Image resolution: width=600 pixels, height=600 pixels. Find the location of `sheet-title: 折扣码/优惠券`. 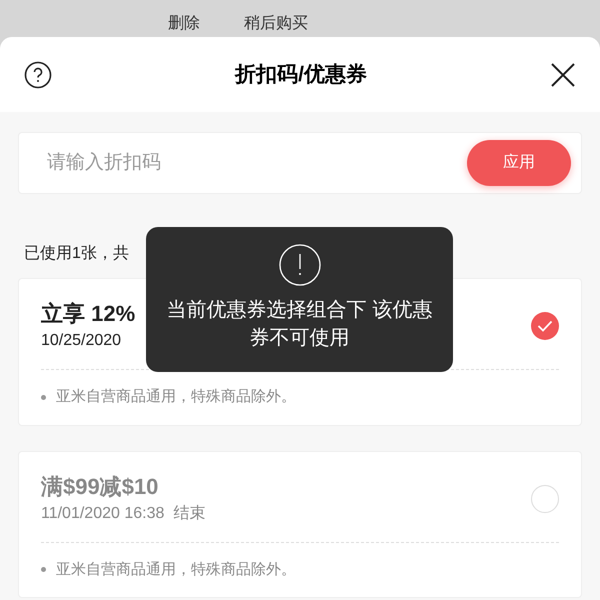

sheet-title: 折扣码/优惠券 is located at coordinates (301, 75).